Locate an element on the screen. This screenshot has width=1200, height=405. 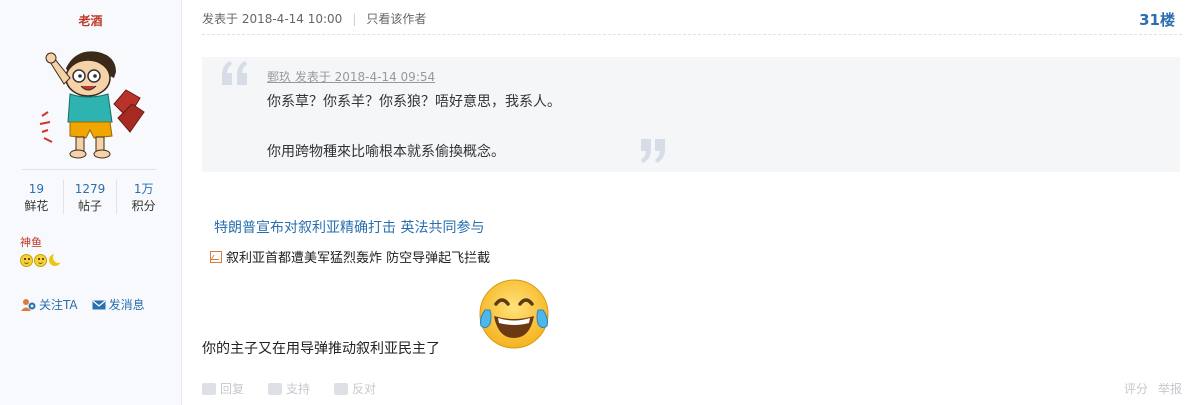
post-divider is located at coordinates (692, 34).